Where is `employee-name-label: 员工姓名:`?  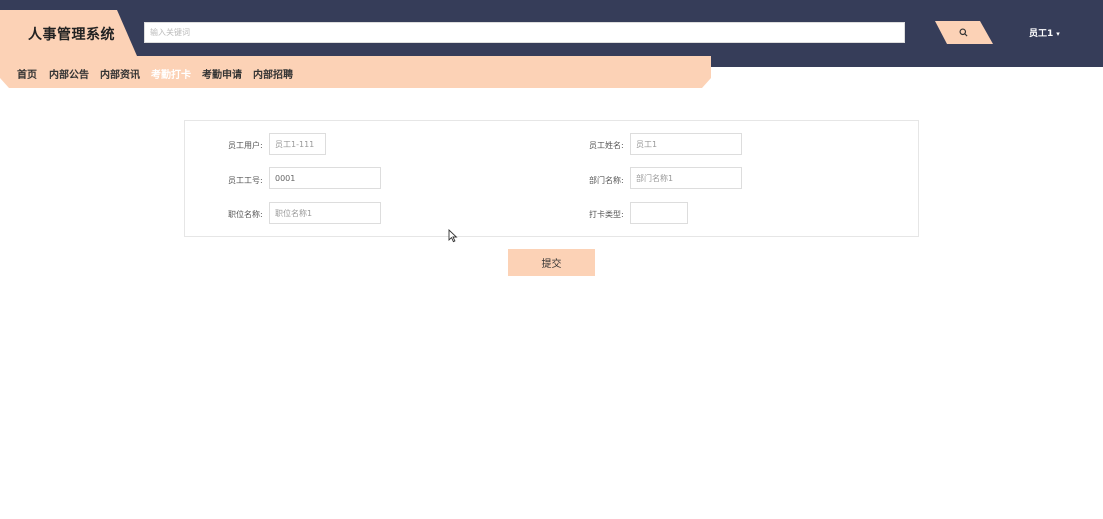 employee-name-label: 员工姓名: is located at coordinates (606, 145).